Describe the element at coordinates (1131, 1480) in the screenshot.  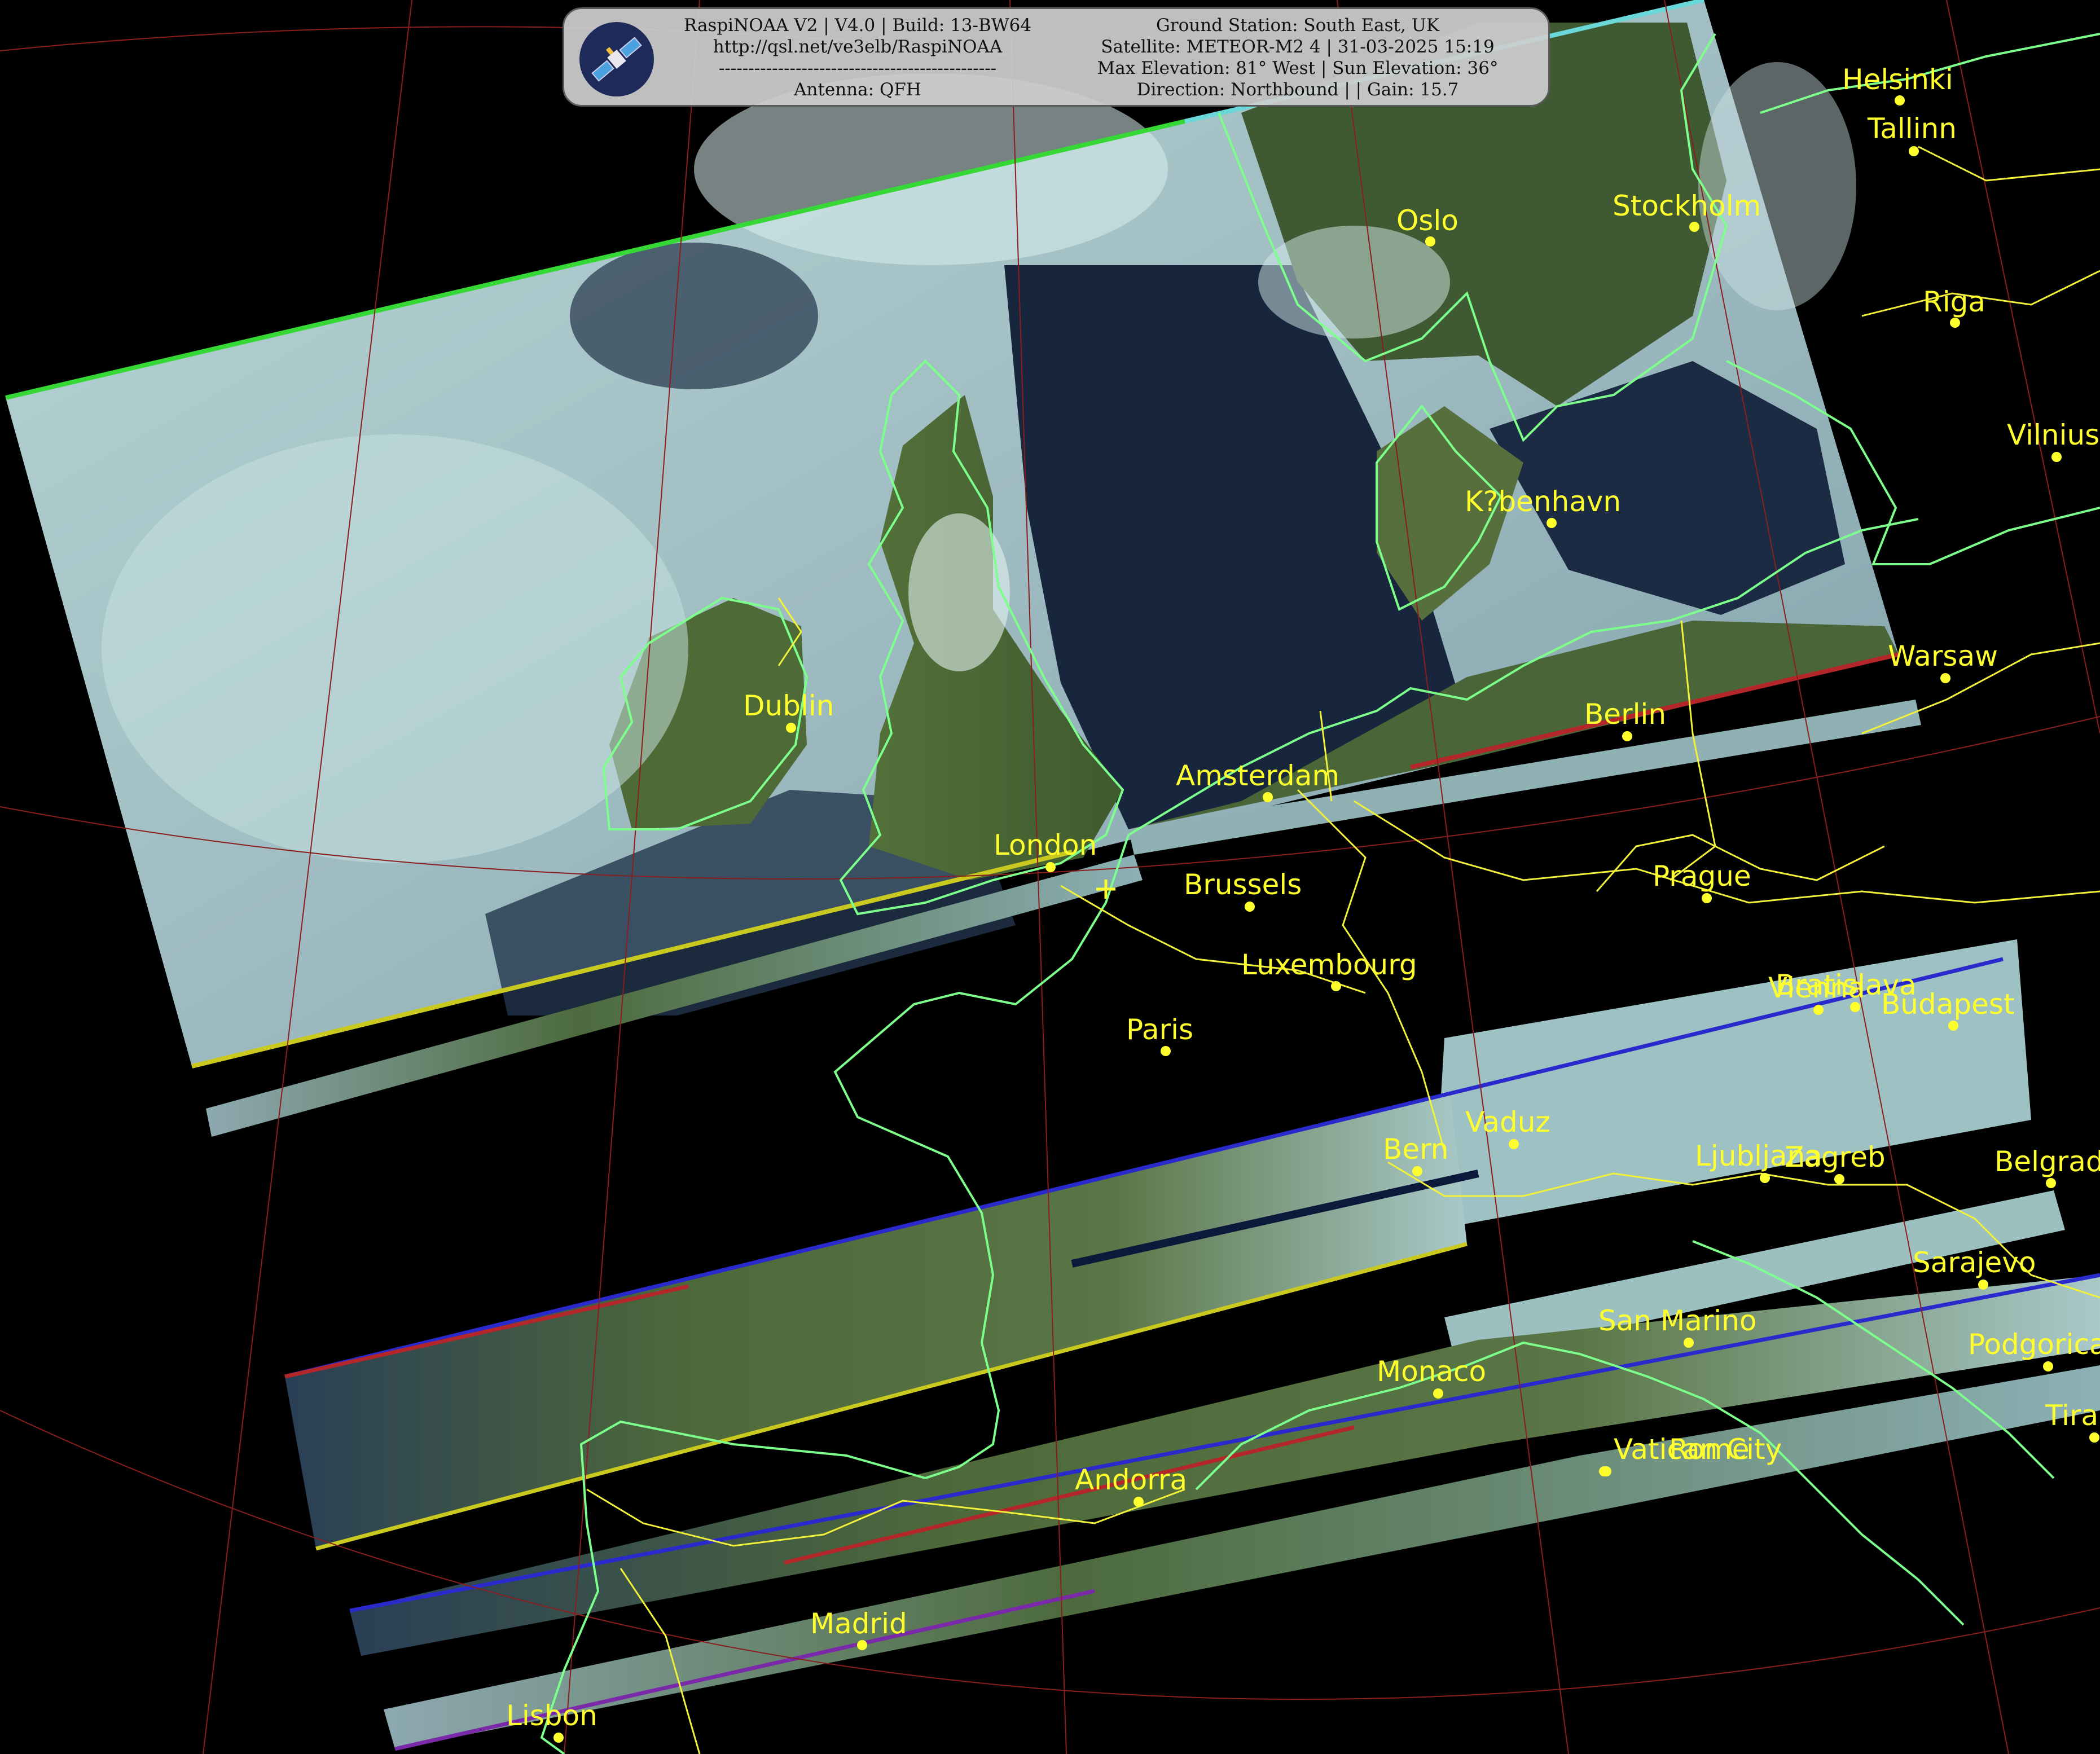
I see `city-label: Andorra` at that location.